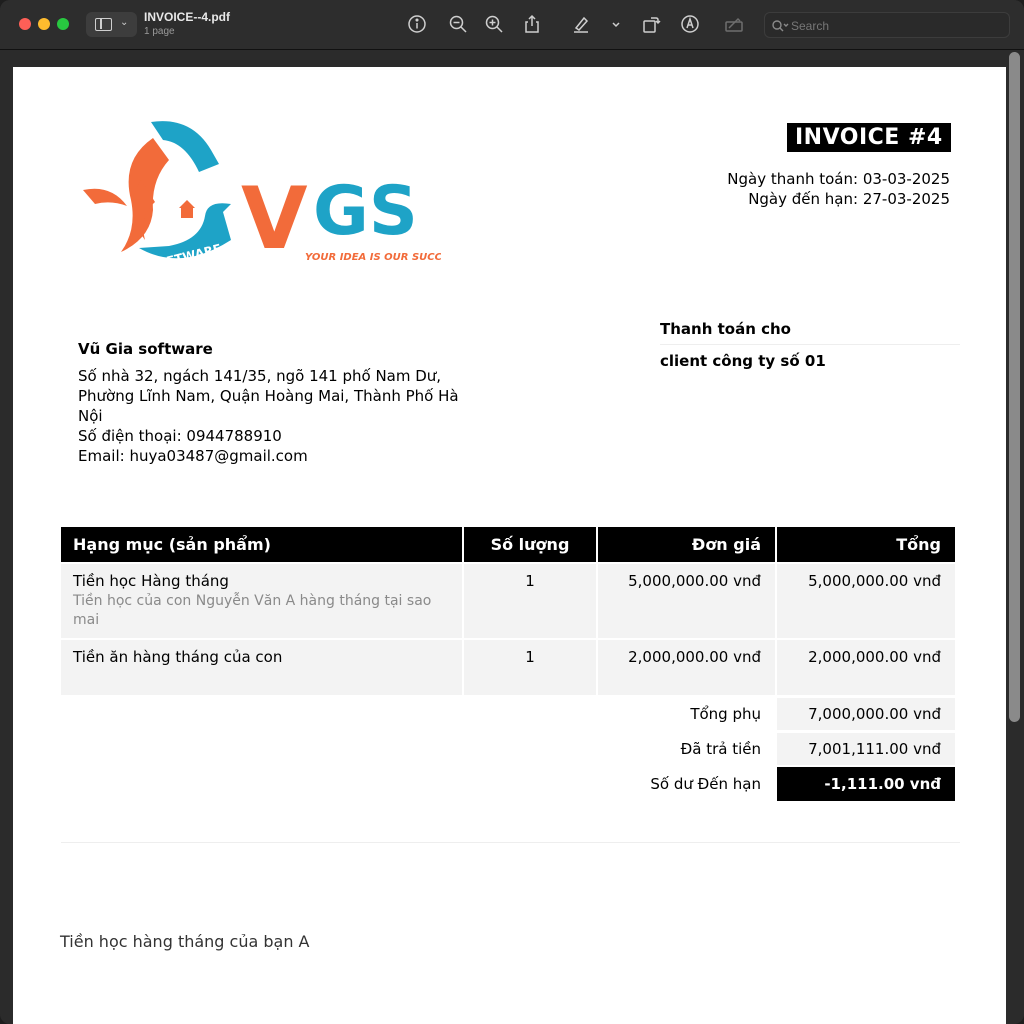  What do you see at coordinates (616, 25) in the screenshot?
I see `chevron-down-icon` at bounding box center [616, 25].